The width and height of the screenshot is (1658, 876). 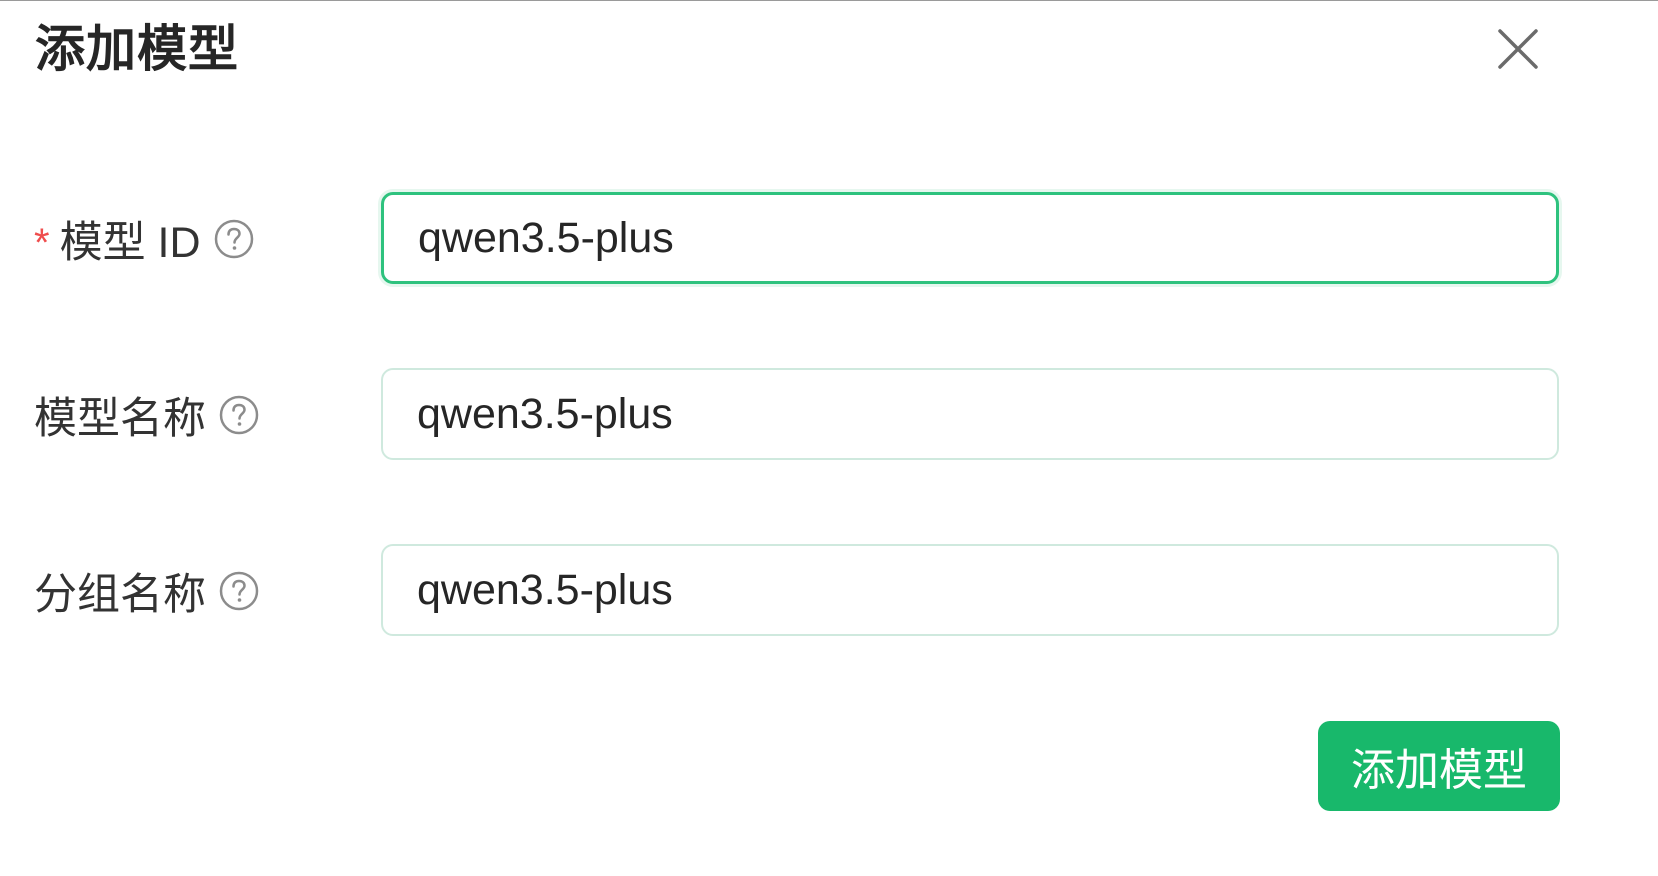 I want to click on model-id-field-box, so click(x=970, y=238).